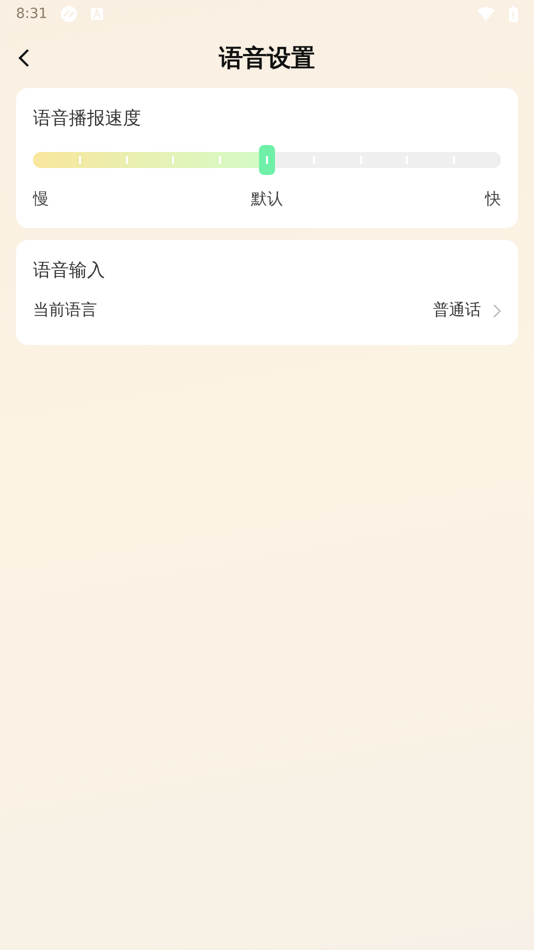 The width and height of the screenshot is (534, 950). I want to click on back-icon, so click(24, 58).